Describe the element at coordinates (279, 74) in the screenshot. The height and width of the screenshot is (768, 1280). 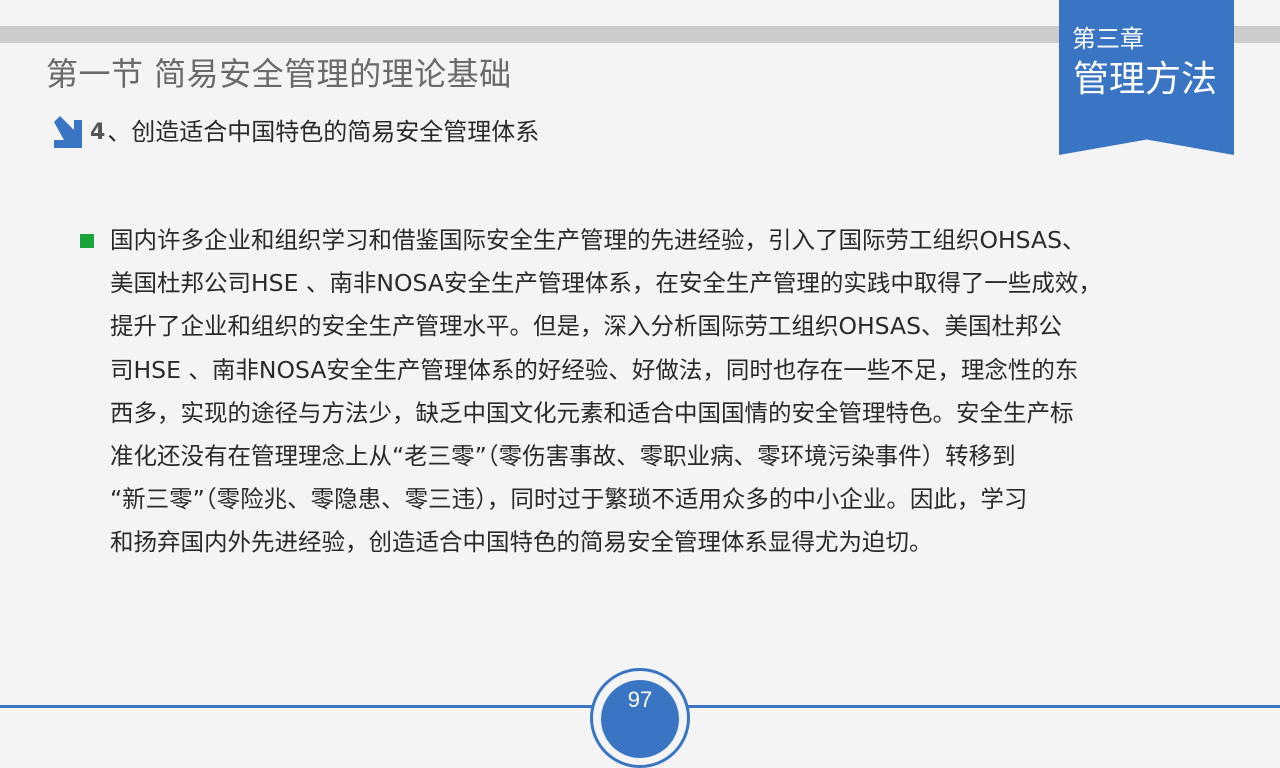
I see `section-title: 第一节 简易安全管理的理论基础` at that location.